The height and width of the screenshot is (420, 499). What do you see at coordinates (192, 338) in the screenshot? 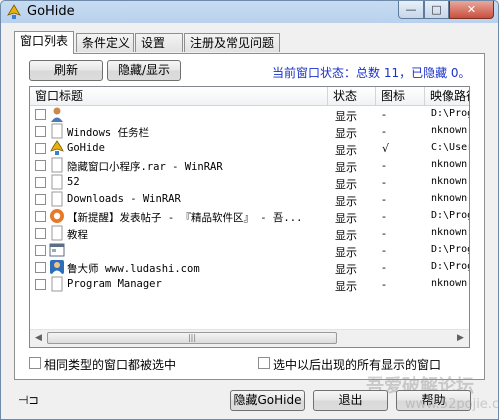
I see `scrollbar-thumb: |||` at bounding box center [192, 338].